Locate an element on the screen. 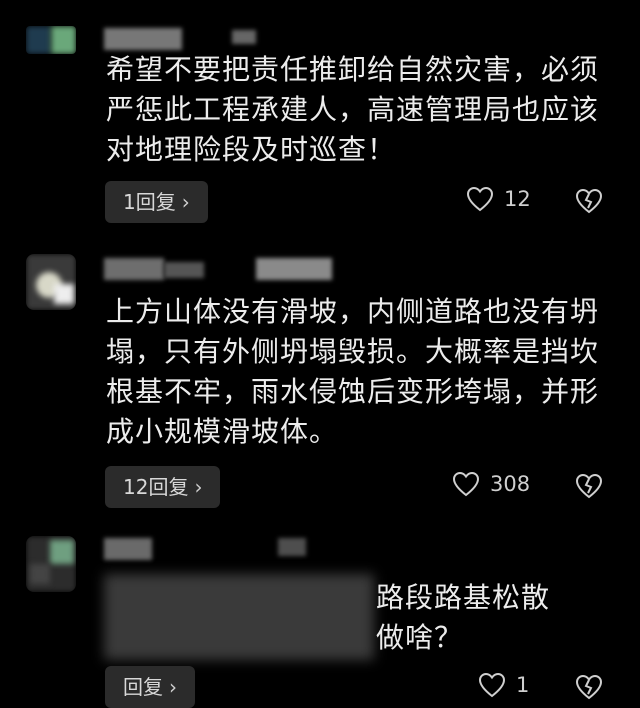  like-count: 12 is located at coordinates (517, 199).